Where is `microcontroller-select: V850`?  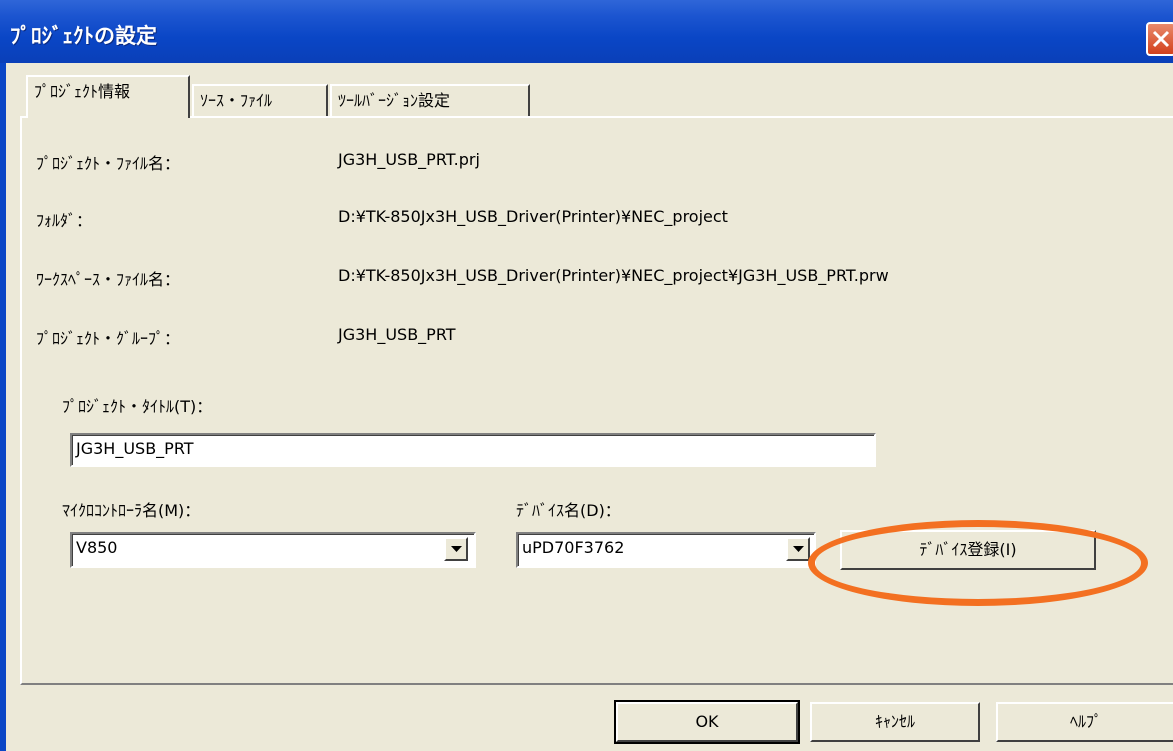 microcontroller-select: V850 is located at coordinates (273, 550).